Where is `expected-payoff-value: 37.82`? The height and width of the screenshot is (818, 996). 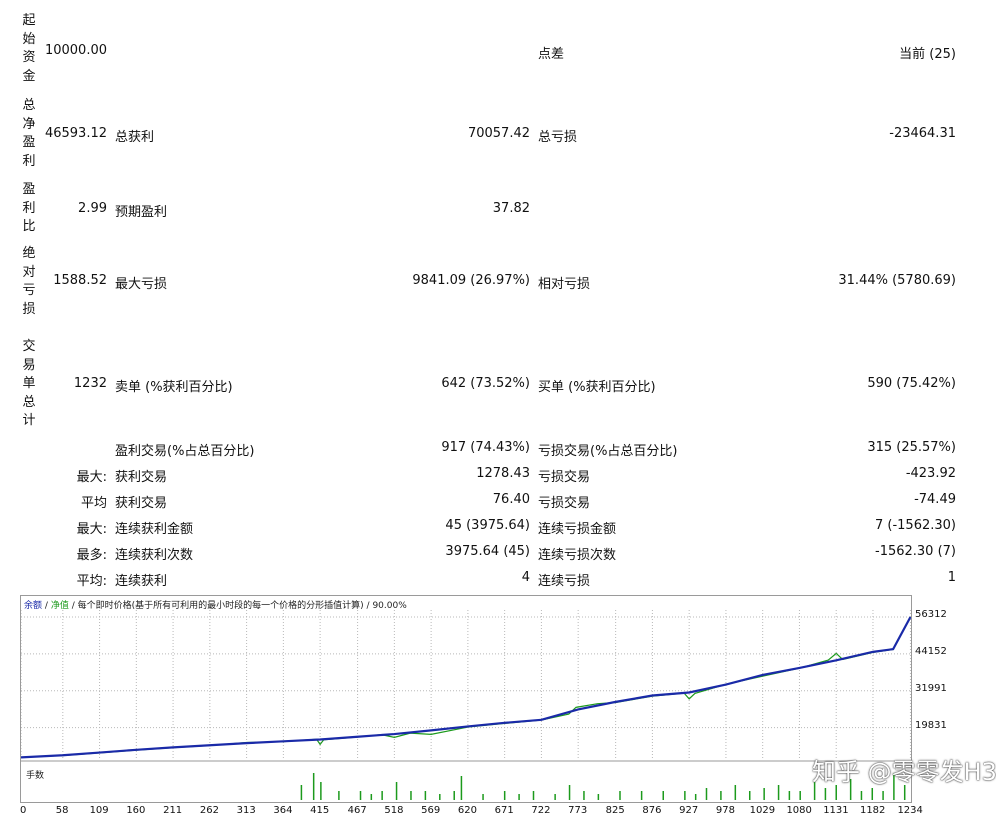 expected-payoff-value: 37.82 is located at coordinates (511, 208).